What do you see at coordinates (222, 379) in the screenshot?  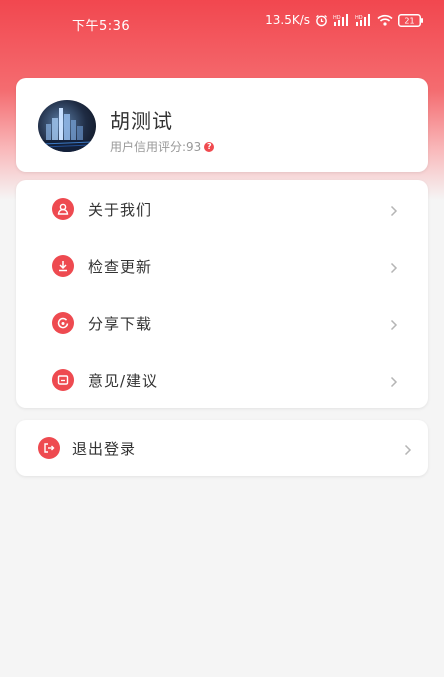 I see `menu-item-feedback: 意见/建议` at bounding box center [222, 379].